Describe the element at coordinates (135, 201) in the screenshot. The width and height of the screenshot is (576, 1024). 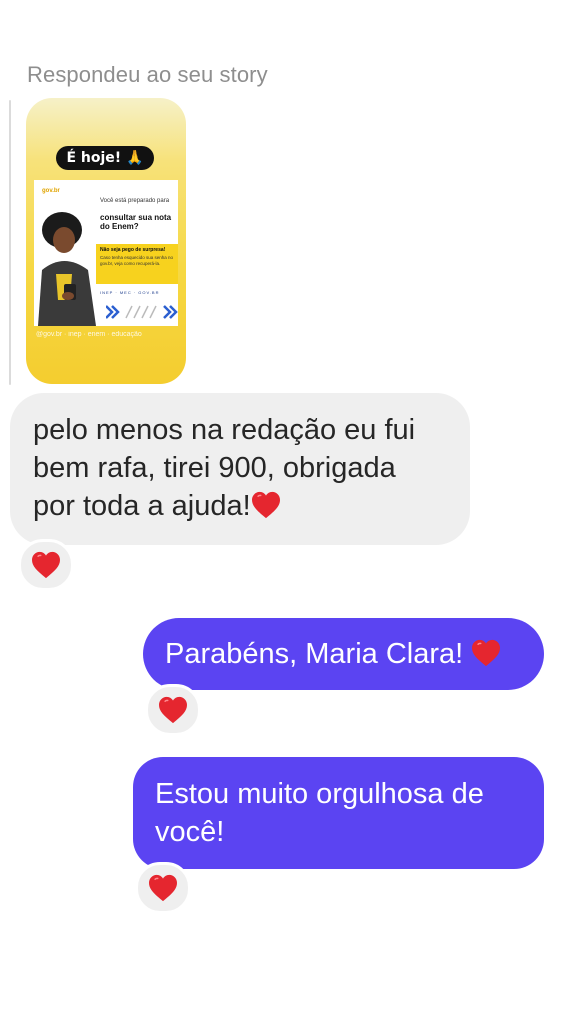
I see `story-intro-text: Você está preparado para` at that location.